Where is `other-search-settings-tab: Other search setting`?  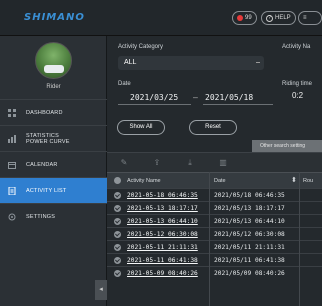 other-search-settings-tab: Other search setting is located at coordinates (287, 146).